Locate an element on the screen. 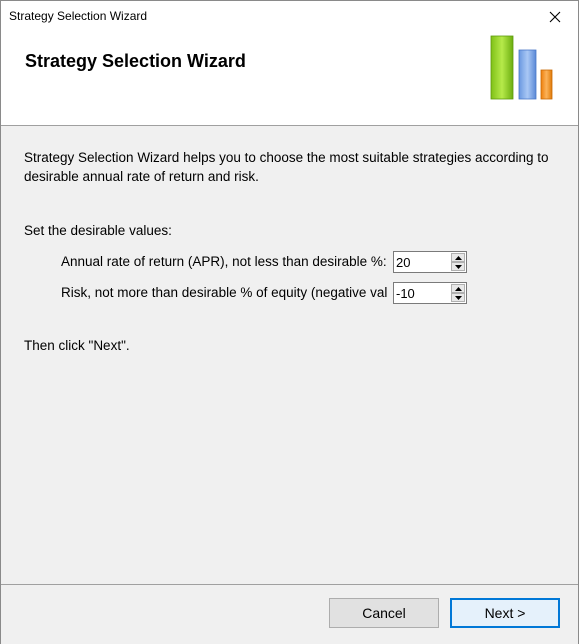 The width and height of the screenshot is (579, 644). risk-spinner is located at coordinates (430, 293).